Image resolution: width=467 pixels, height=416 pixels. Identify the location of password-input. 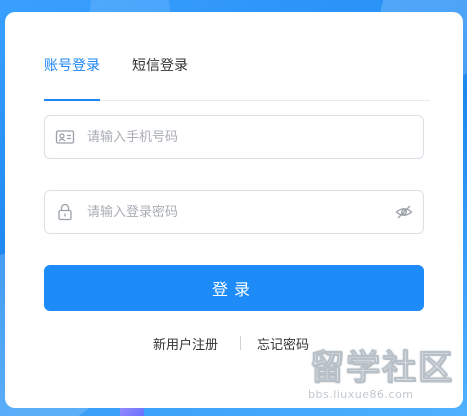
(237, 212).